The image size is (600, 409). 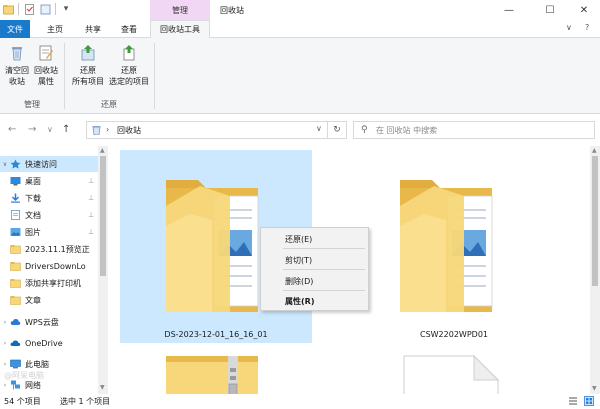 I want to click on up-button: ↑, so click(x=66, y=129).